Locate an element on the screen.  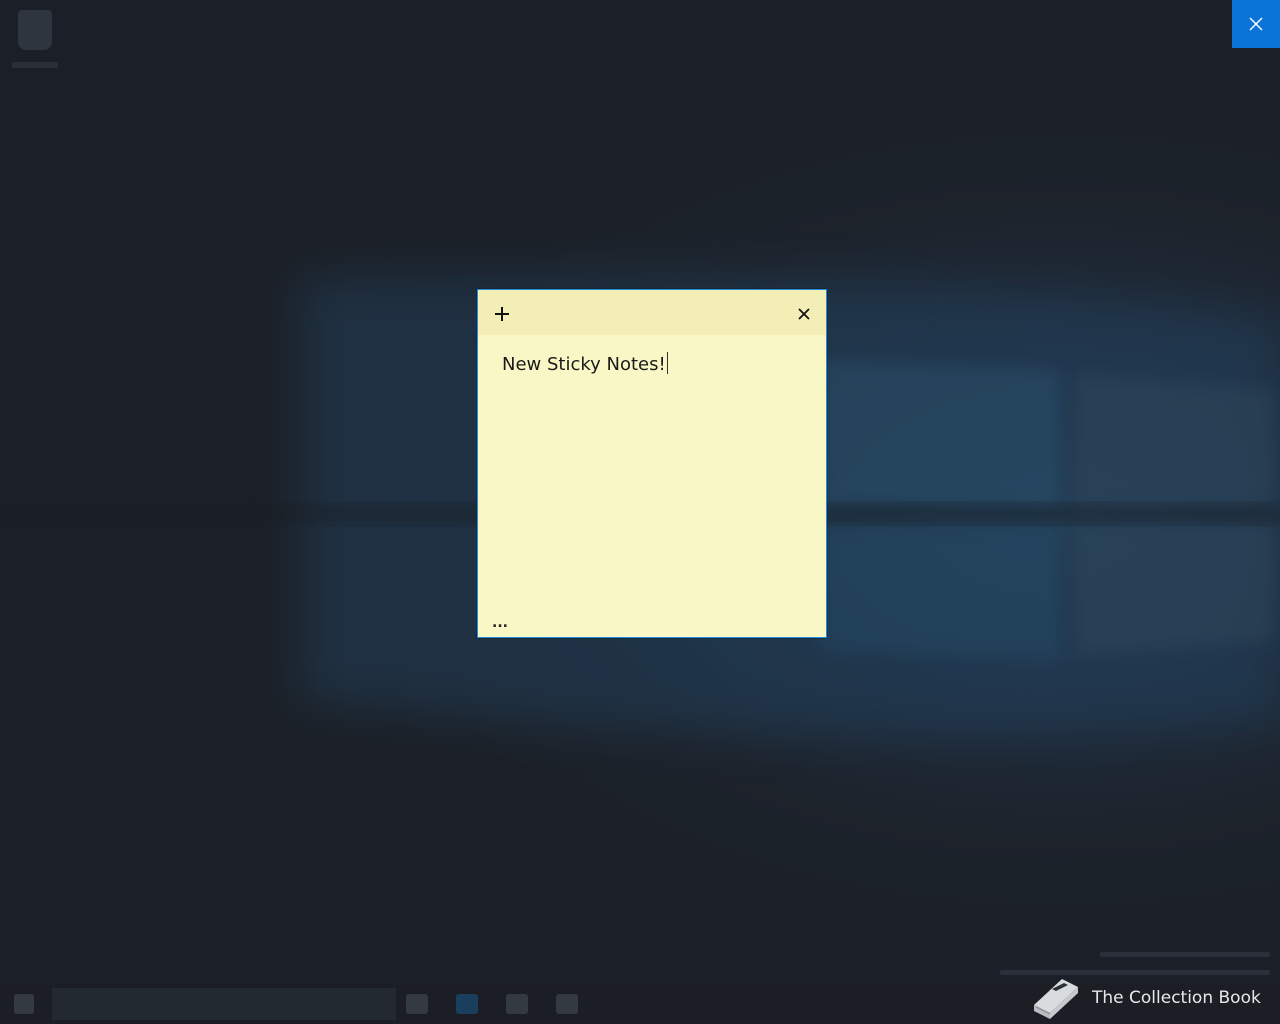
watermark-text-faint is located at coordinates (1185, 954).